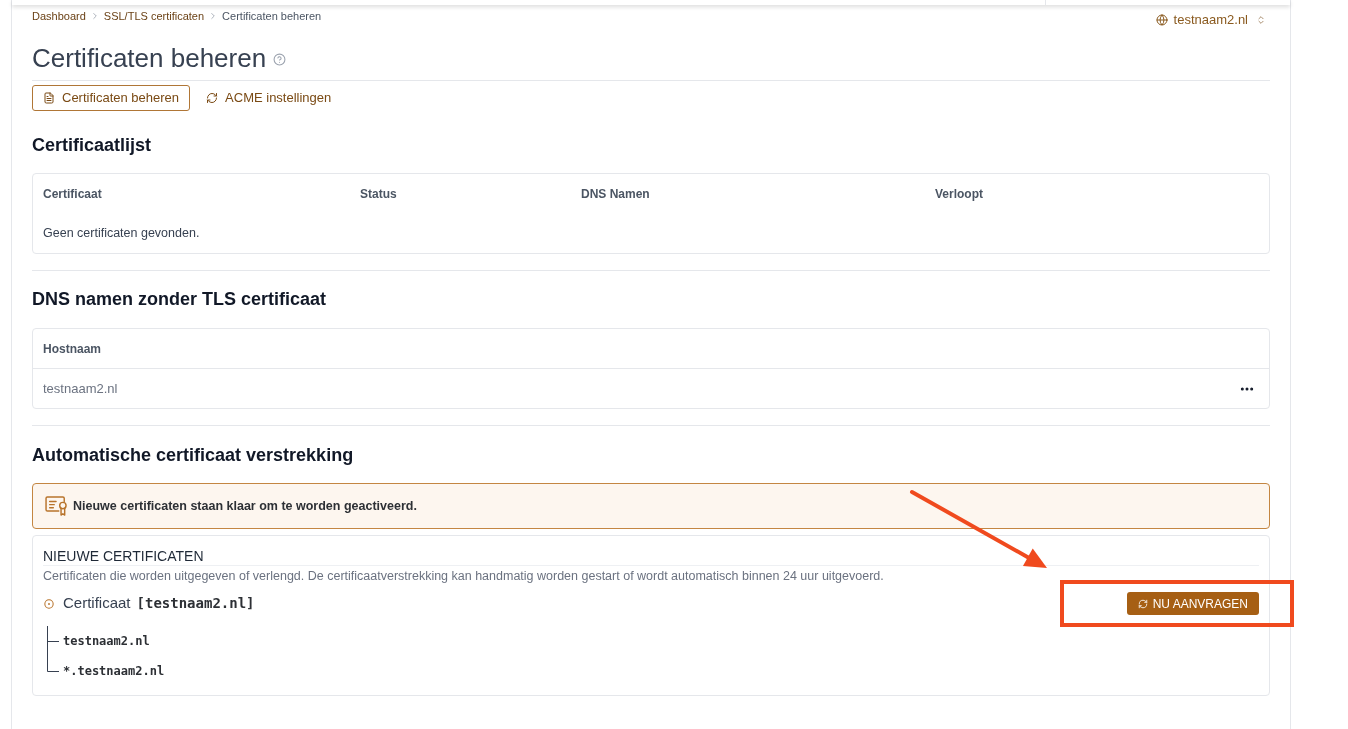 Image resolution: width=1348 pixels, height=729 pixels. I want to click on column-header: Hostnaam, so click(72, 349).